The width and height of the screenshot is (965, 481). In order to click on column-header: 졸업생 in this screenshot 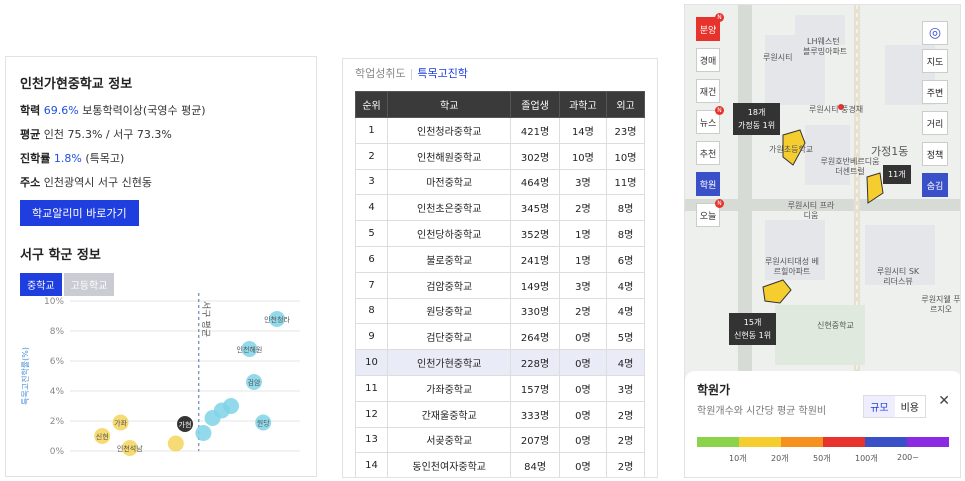, I will do `click(535, 104)`.